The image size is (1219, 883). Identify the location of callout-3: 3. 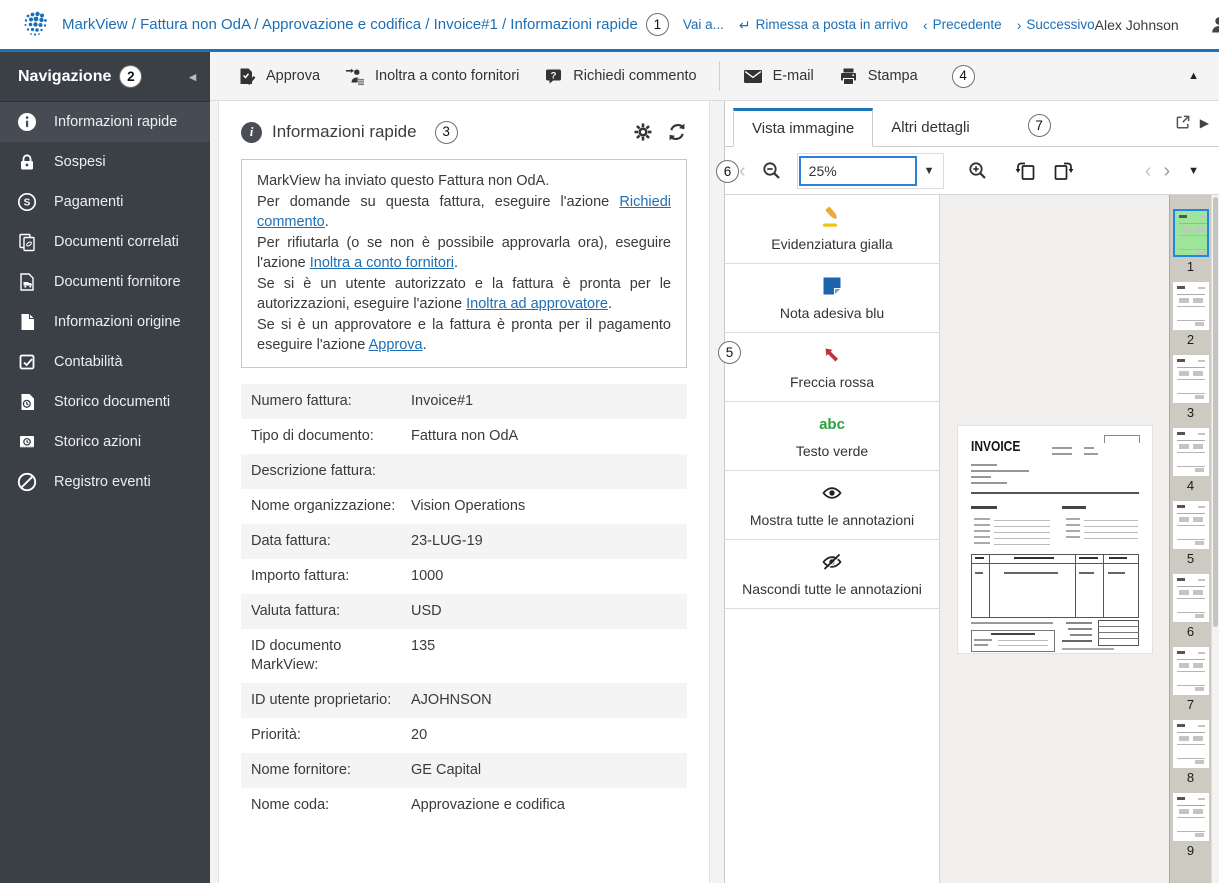
(446, 132).